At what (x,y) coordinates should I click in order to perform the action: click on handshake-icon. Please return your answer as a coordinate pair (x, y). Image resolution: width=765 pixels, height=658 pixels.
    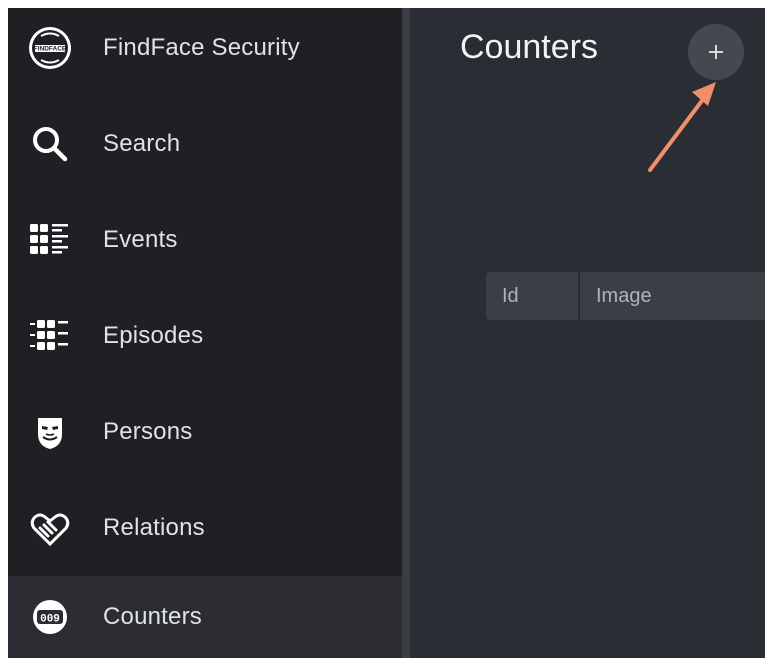
    Looking at the image, I should click on (50, 528).